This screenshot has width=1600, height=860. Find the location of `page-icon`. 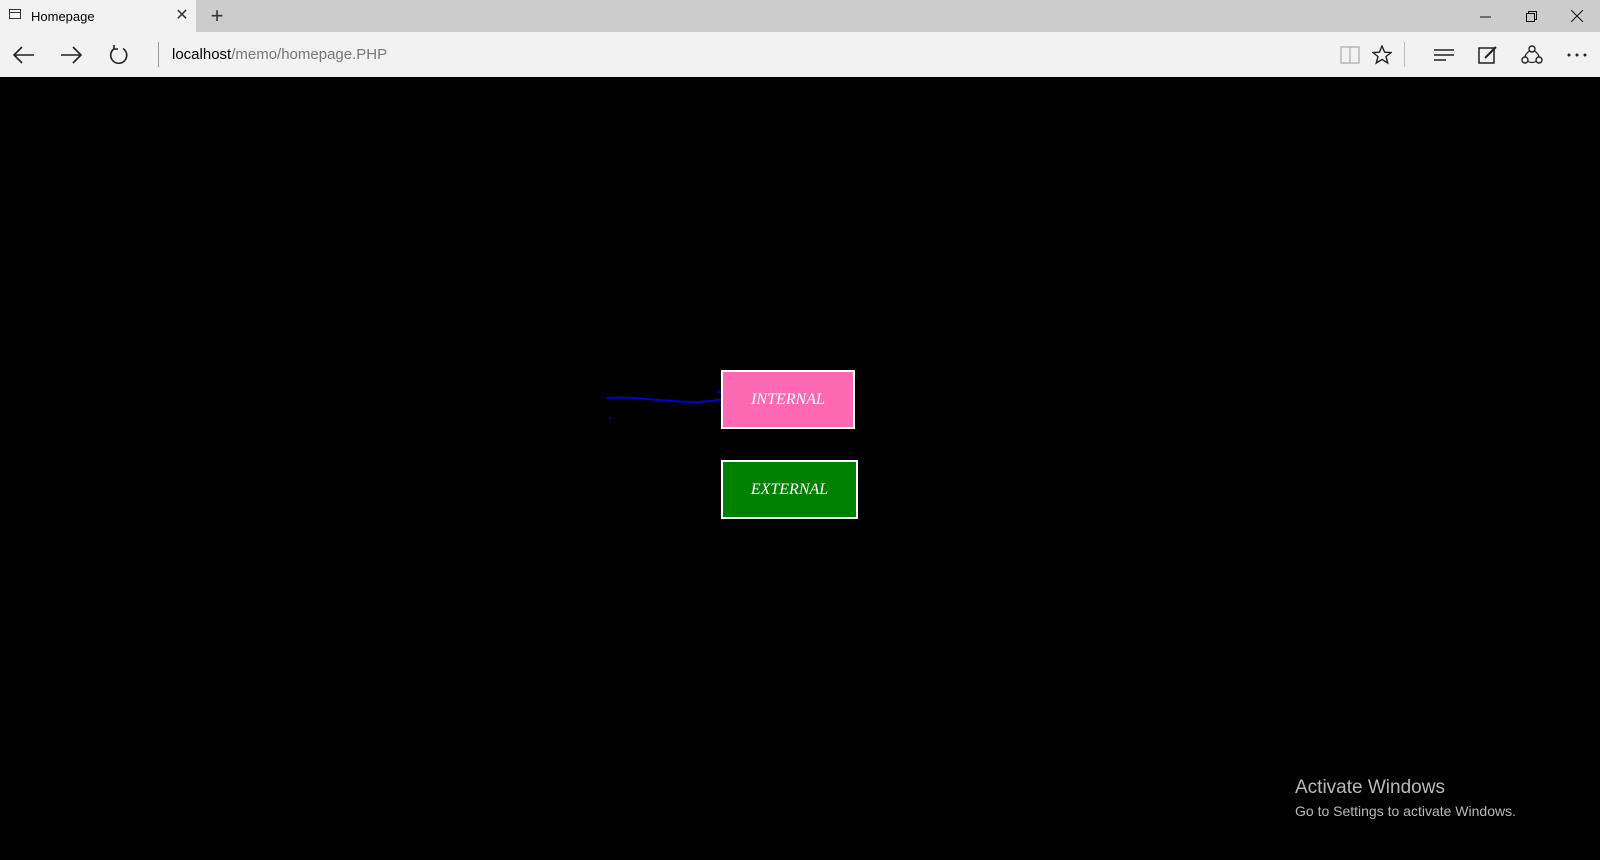

page-icon is located at coordinates (15, 14).